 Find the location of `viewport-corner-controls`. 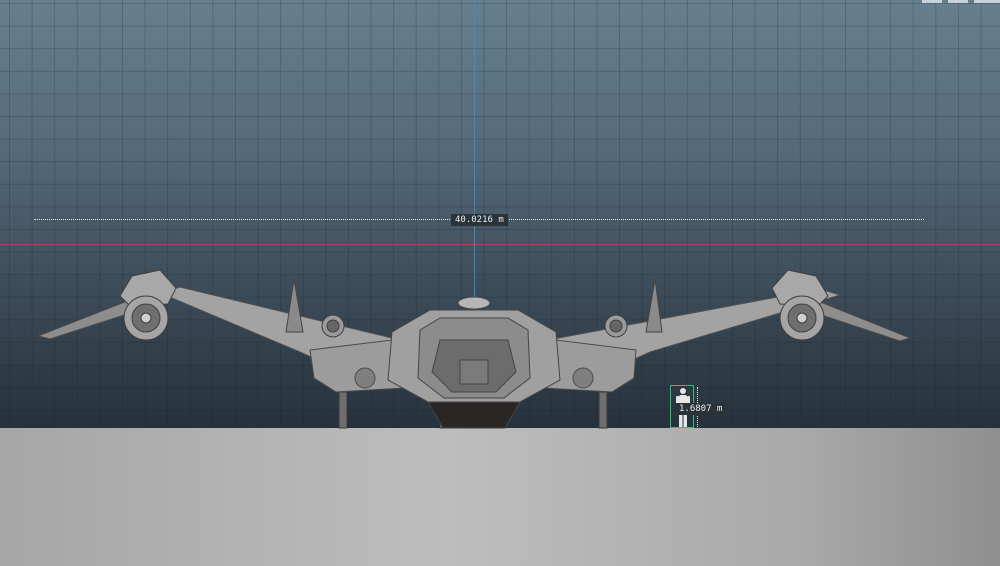

viewport-corner-controls is located at coordinates (961, 2).